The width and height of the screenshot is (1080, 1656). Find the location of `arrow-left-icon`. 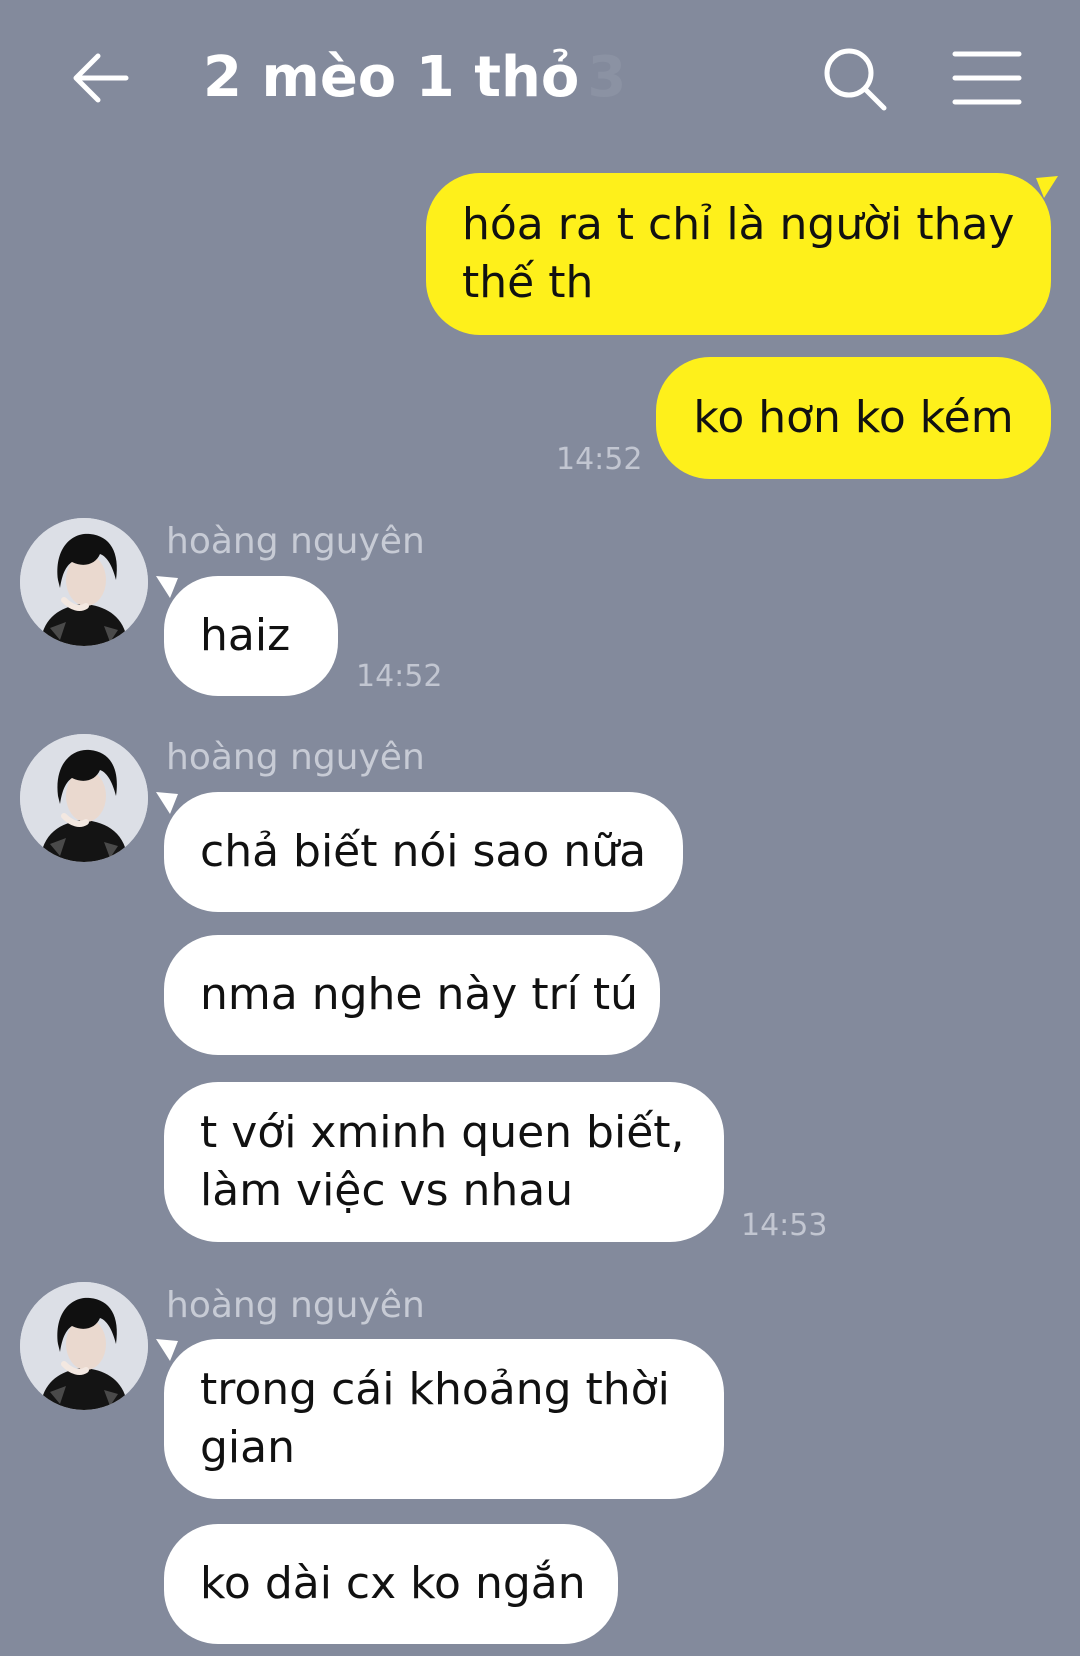

arrow-left-icon is located at coordinates (100, 78).